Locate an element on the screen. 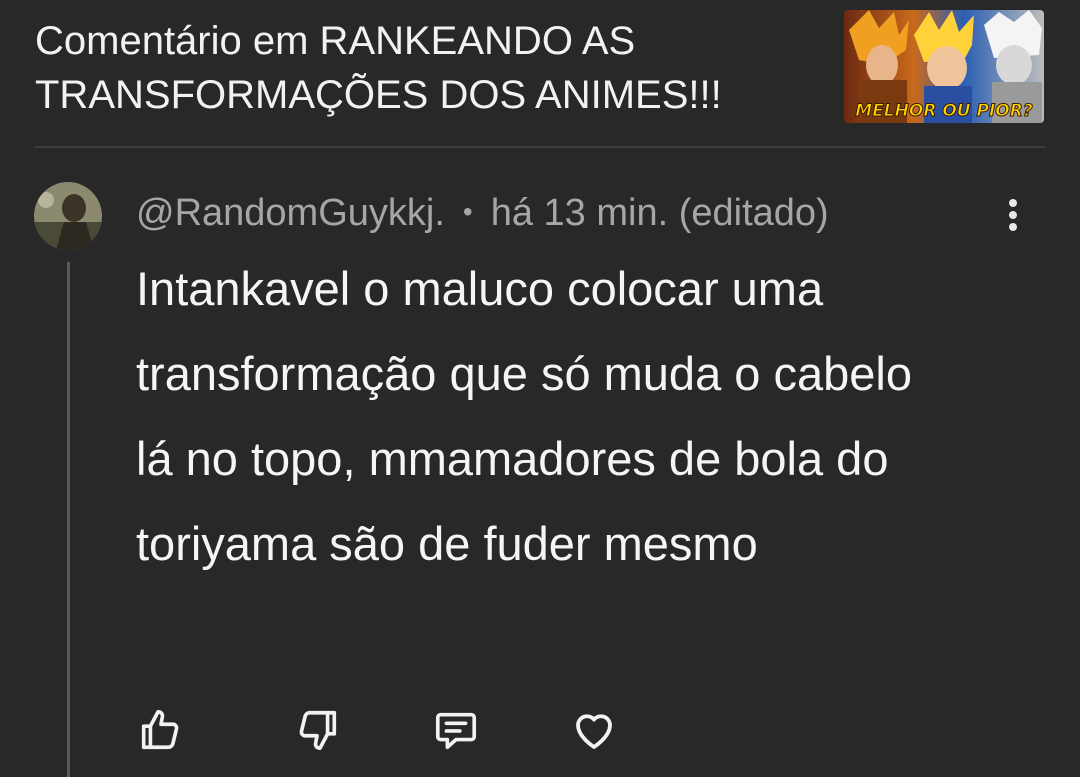 This screenshot has width=1080, height=777. thumbnail-caption: MELHOR OU PIOR? is located at coordinates (944, 111).